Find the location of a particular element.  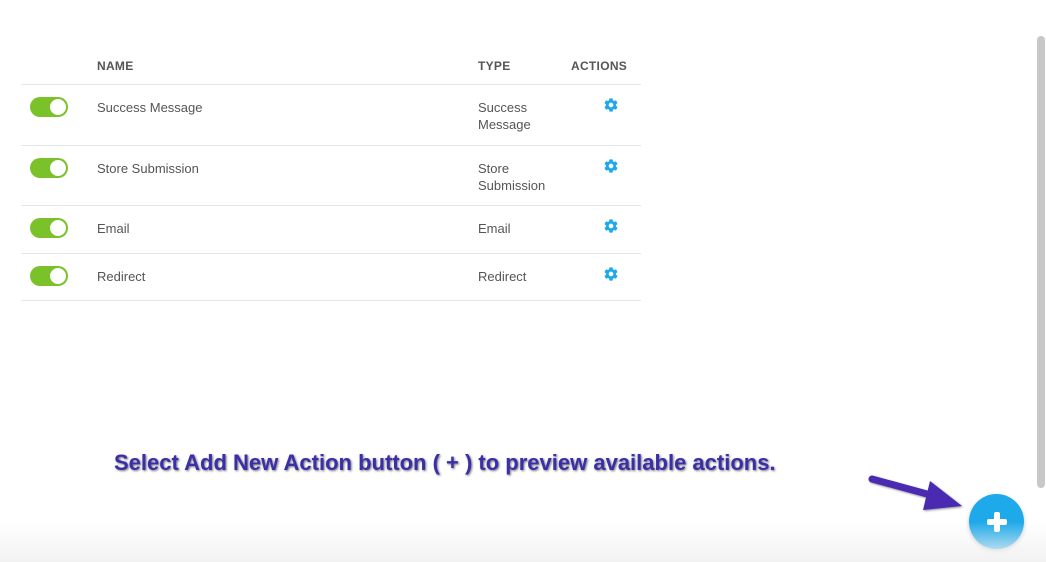

table-header-row: NAME TYPE ACTIONS is located at coordinates (331, 66).